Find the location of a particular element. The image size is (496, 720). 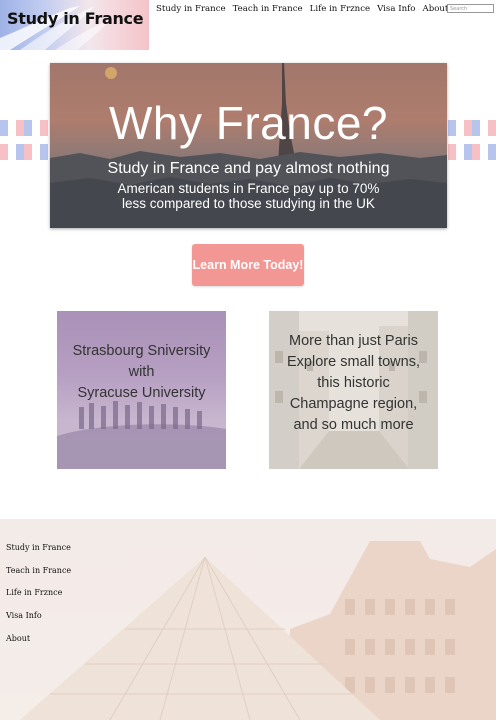

card-line: Strasbourg Sniversity is located at coordinates (141, 351).